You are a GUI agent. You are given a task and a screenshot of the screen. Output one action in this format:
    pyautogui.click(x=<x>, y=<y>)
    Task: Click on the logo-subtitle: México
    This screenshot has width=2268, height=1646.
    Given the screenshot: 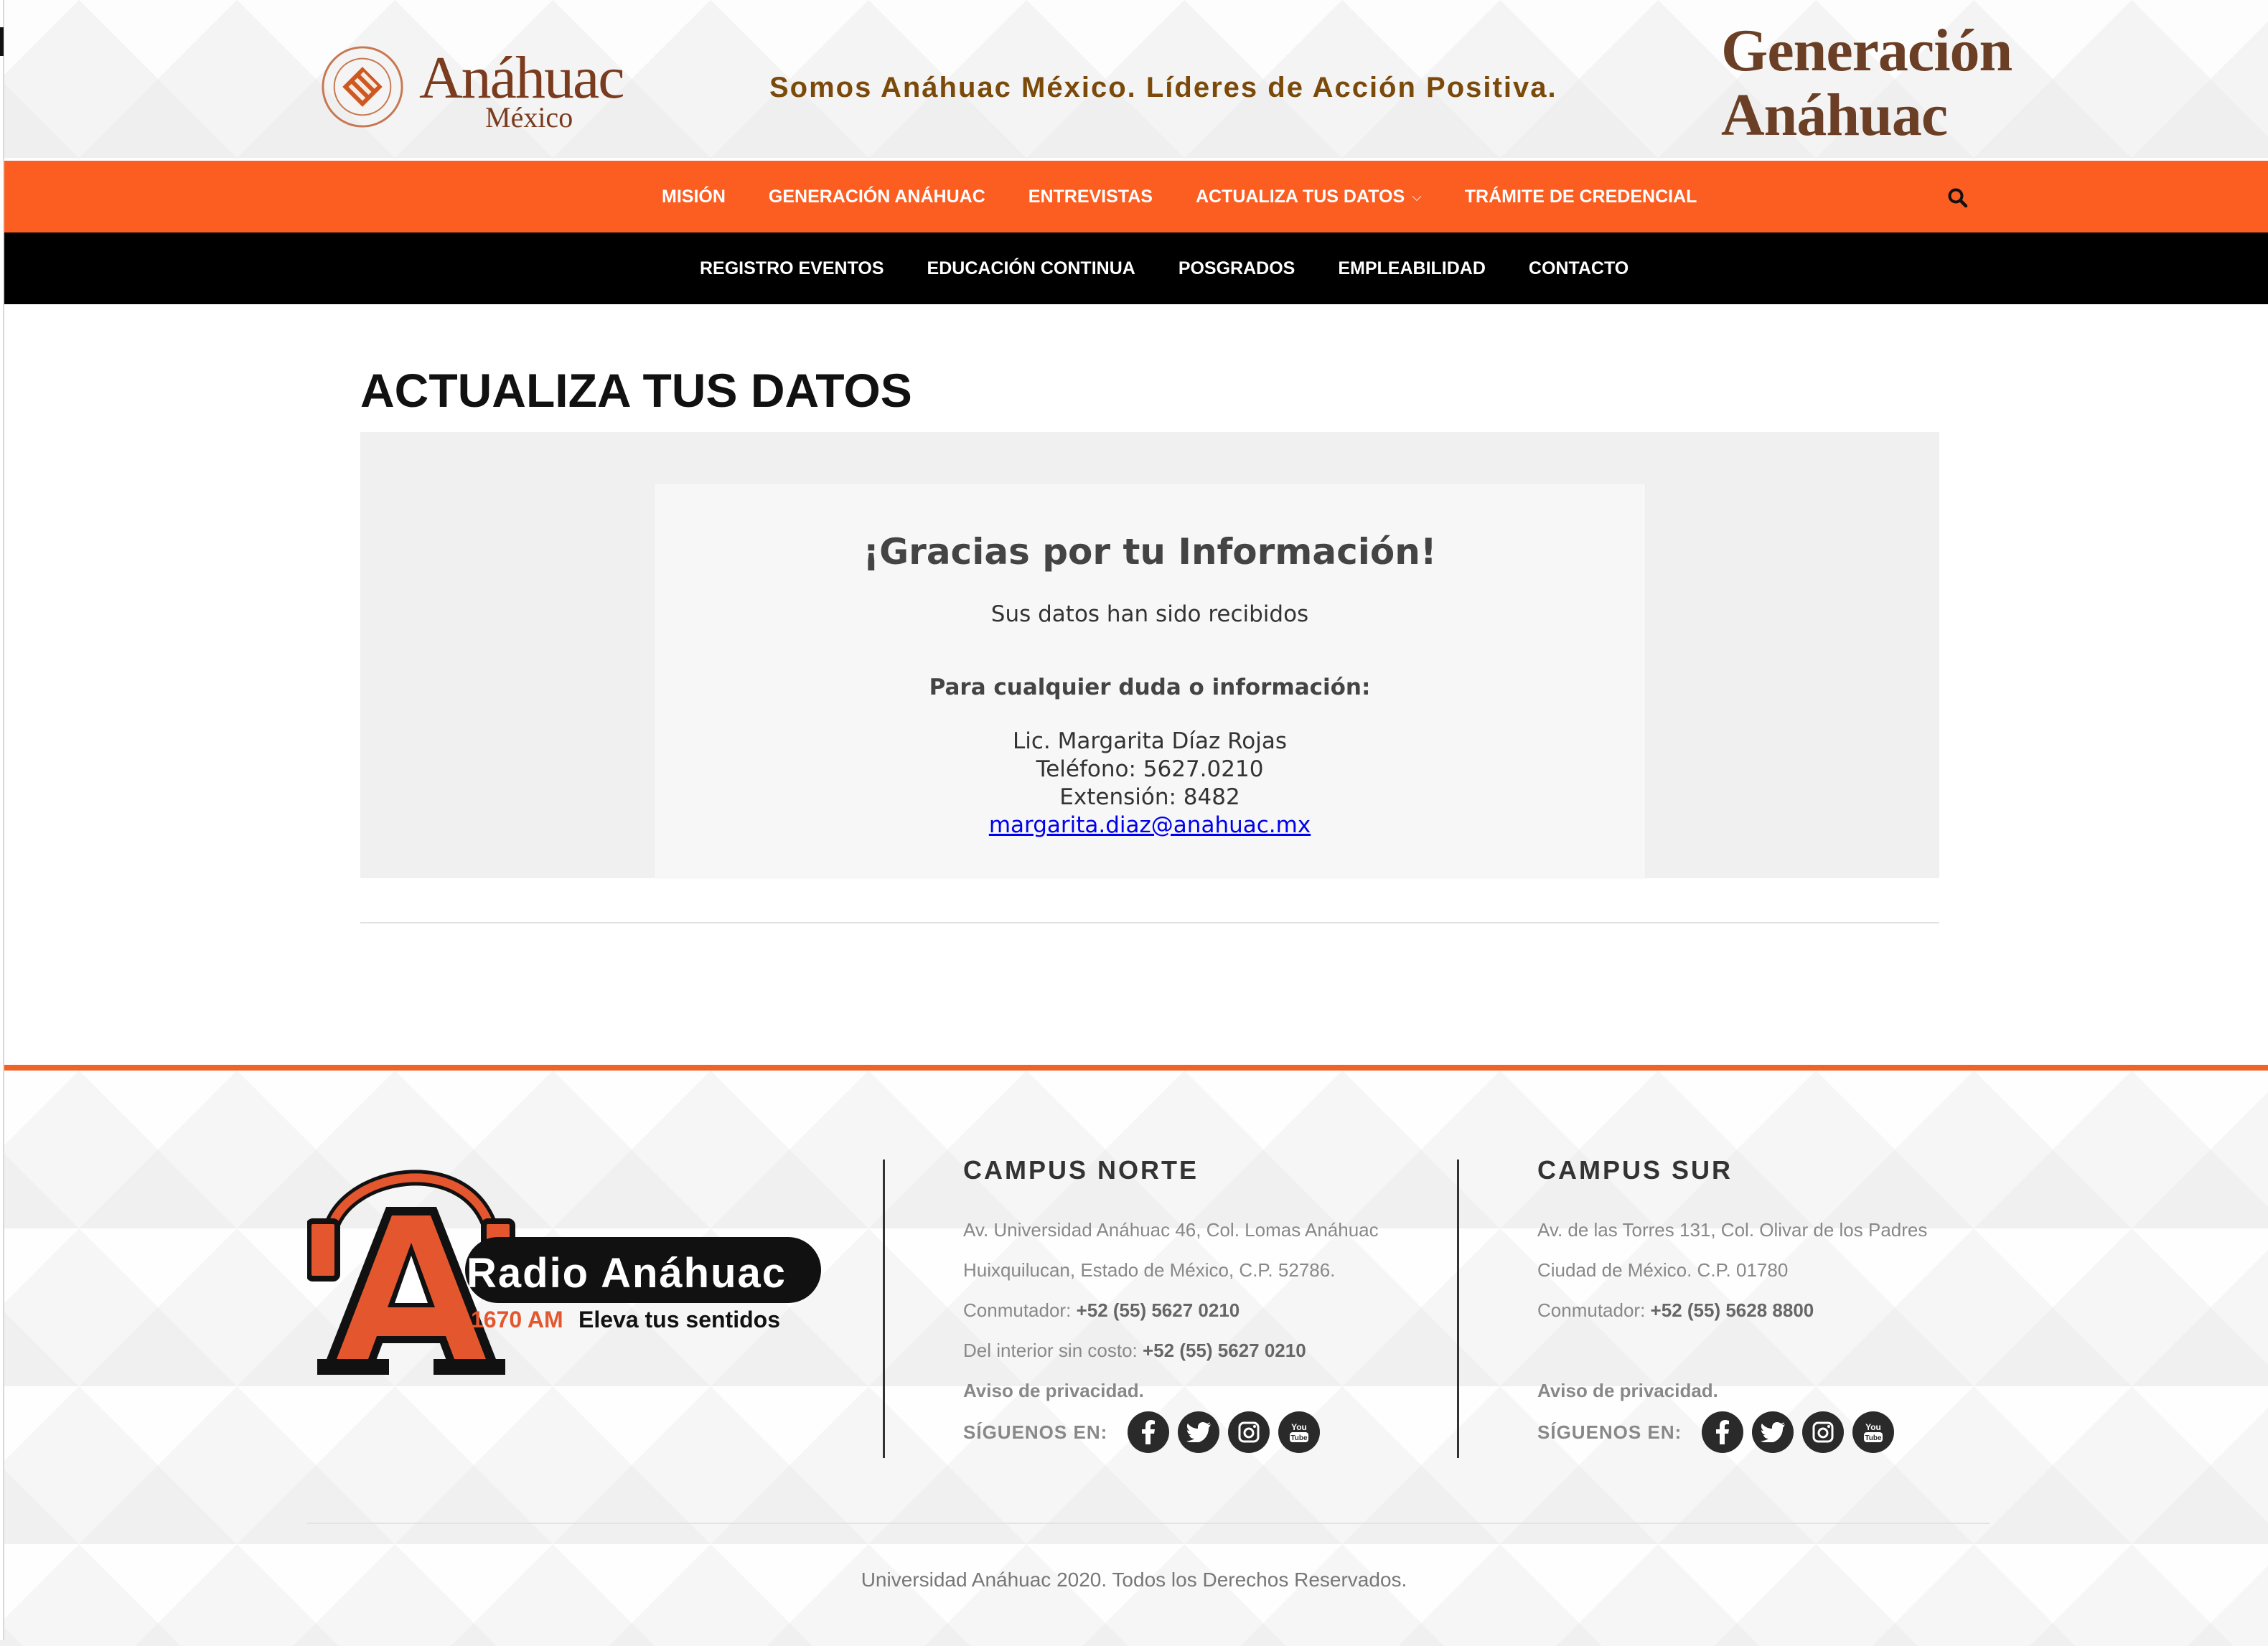 What is the action you would take?
    pyautogui.click(x=529, y=117)
    